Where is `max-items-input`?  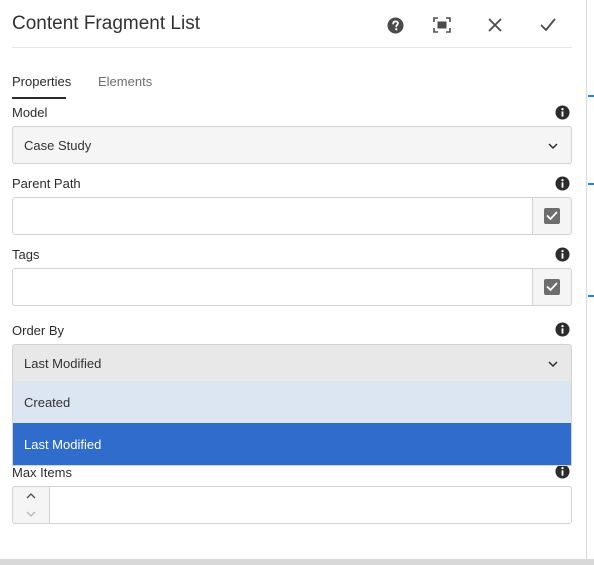
max-items-input is located at coordinates (310, 505).